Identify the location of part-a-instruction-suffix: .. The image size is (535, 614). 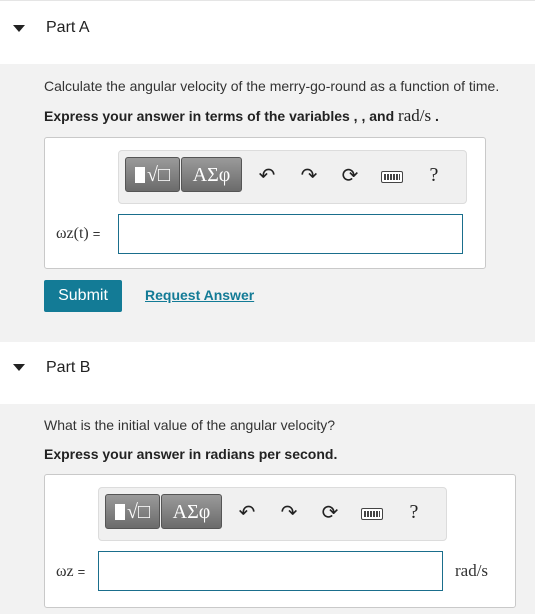
(435, 116).